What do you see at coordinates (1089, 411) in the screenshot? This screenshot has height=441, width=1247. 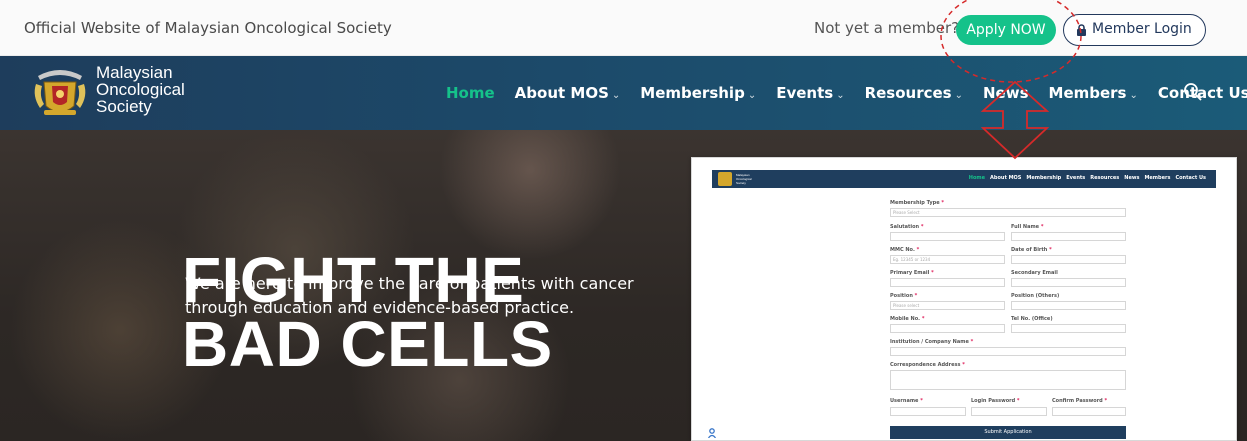 I see `confirm-password-field` at bounding box center [1089, 411].